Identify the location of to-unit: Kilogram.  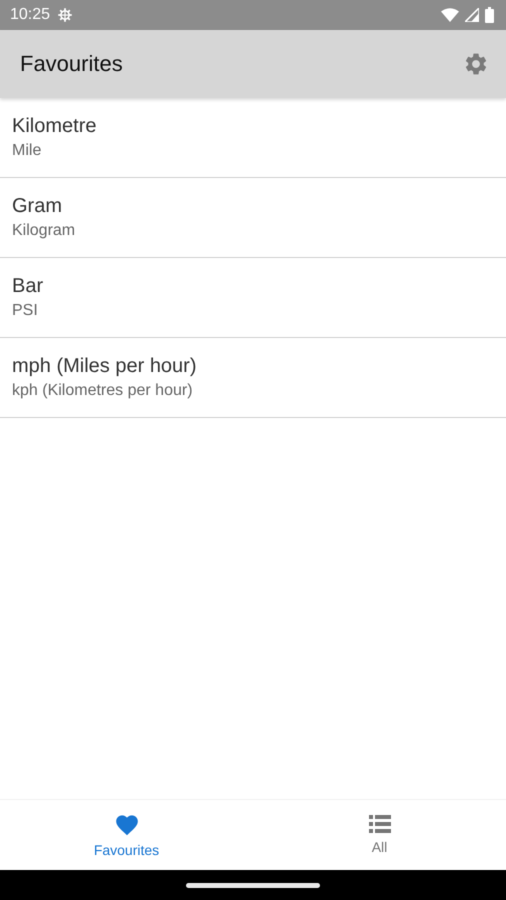
(44, 231).